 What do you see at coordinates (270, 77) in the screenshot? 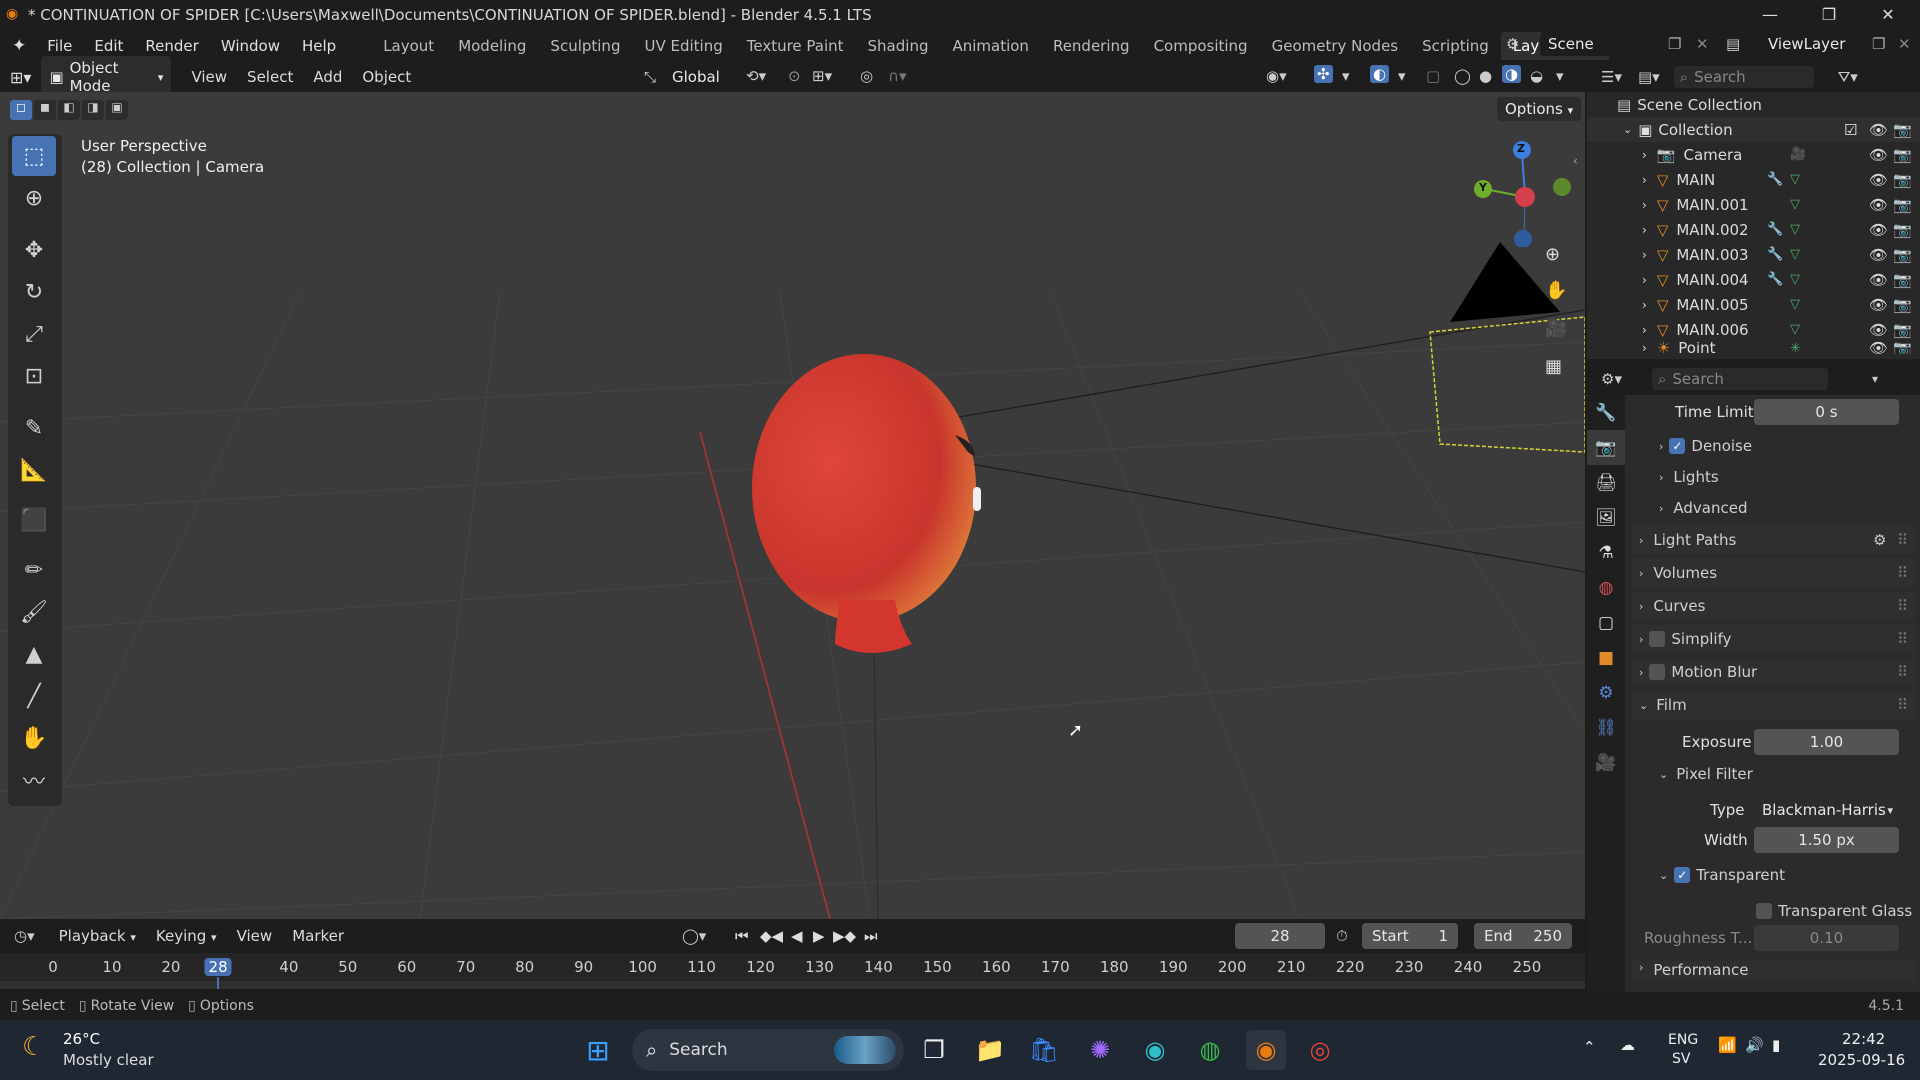
I see `menu-select: Select` at bounding box center [270, 77].